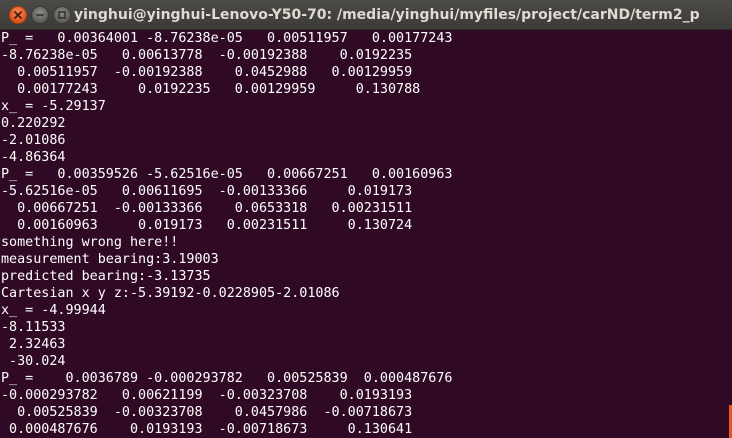  Describe the element at coordinates (33, 123) in the screenshot. I see `terminal-line: 0.220292` at that location.